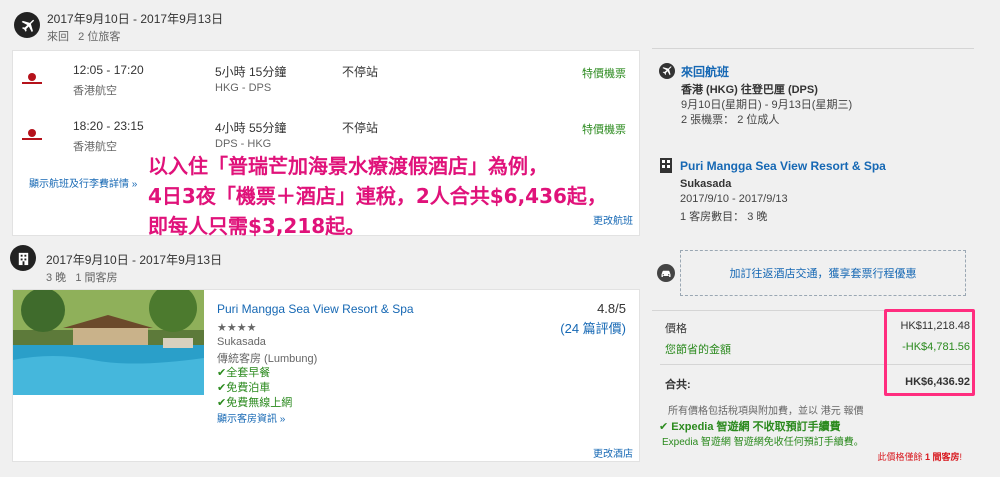 This screenshot has height=477, width=1000. I want to click on car-icon, so click(666, 273).